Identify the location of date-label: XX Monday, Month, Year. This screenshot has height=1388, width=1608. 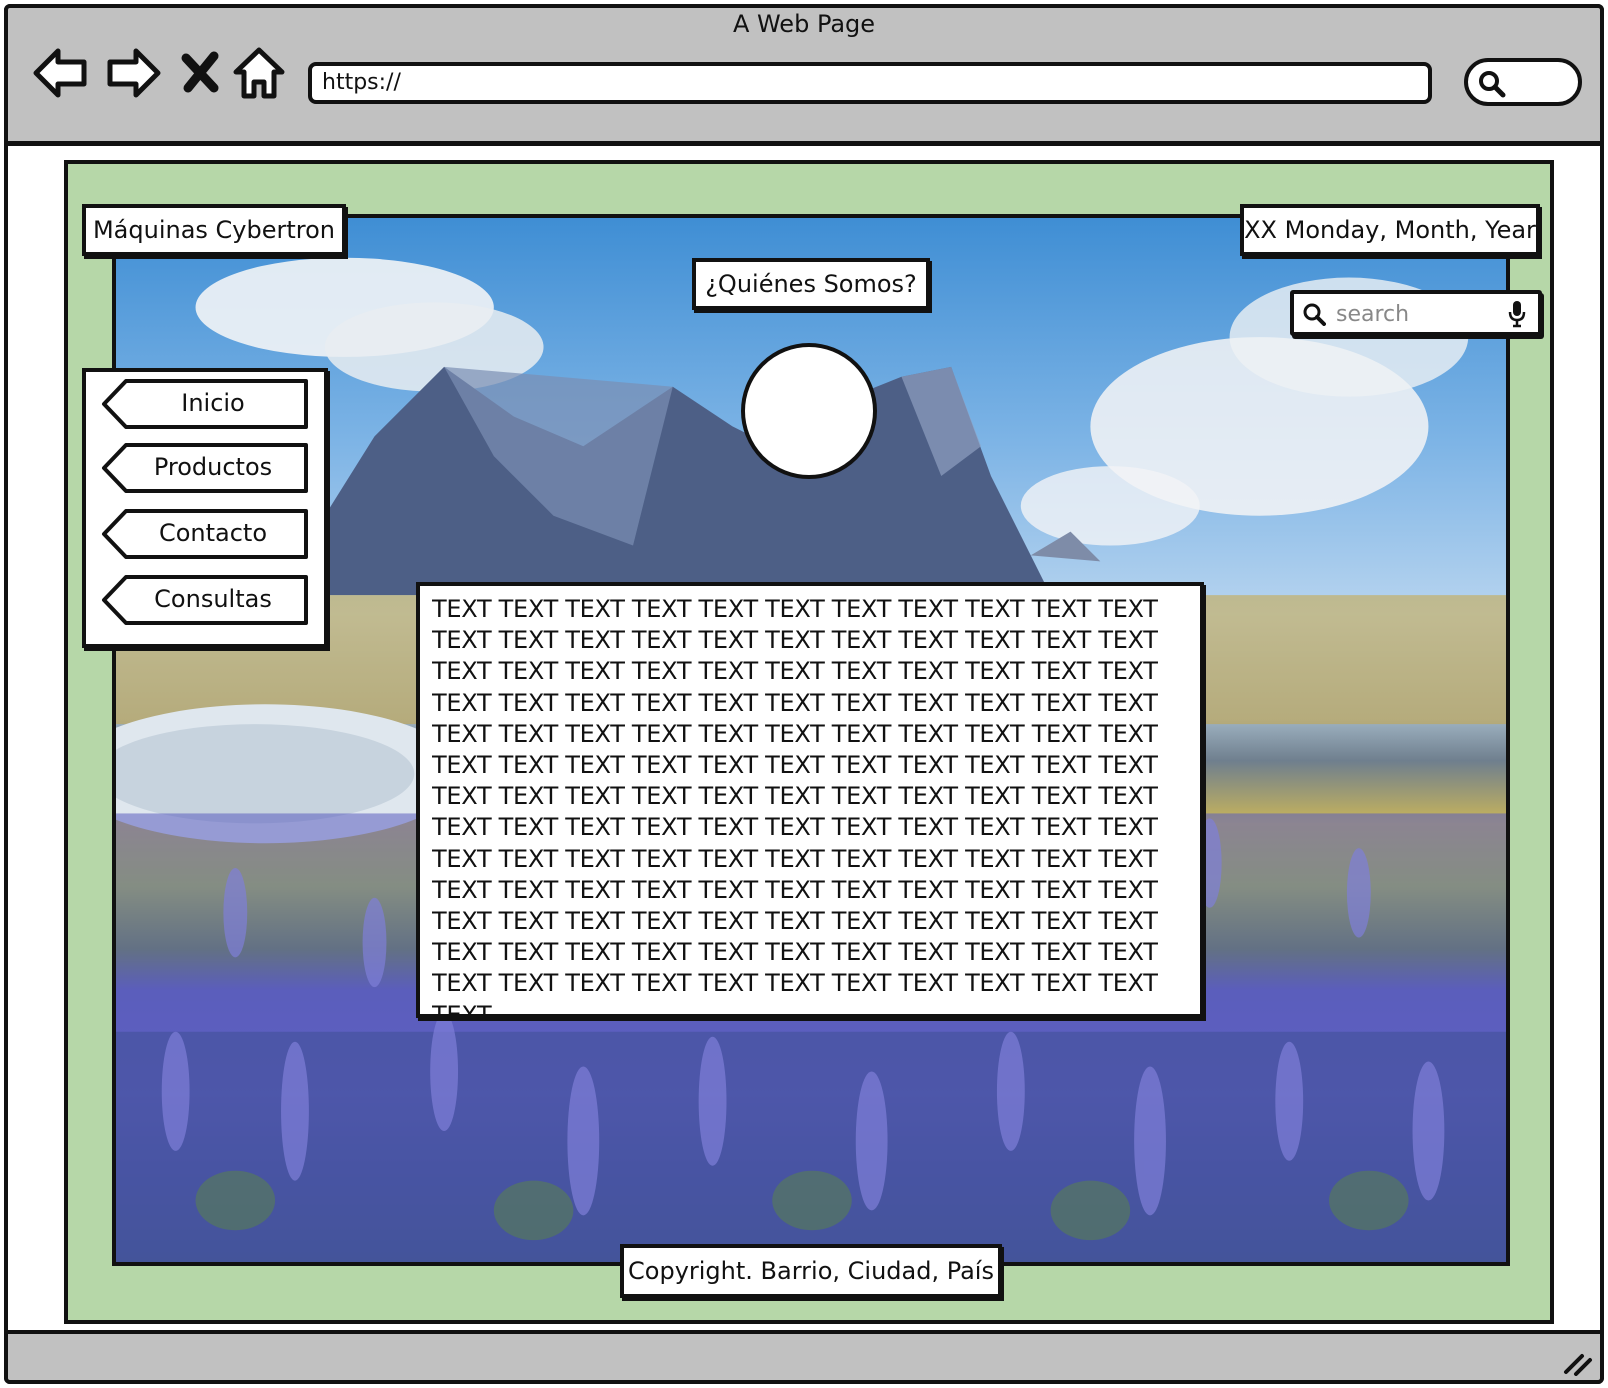
(1390, 230).